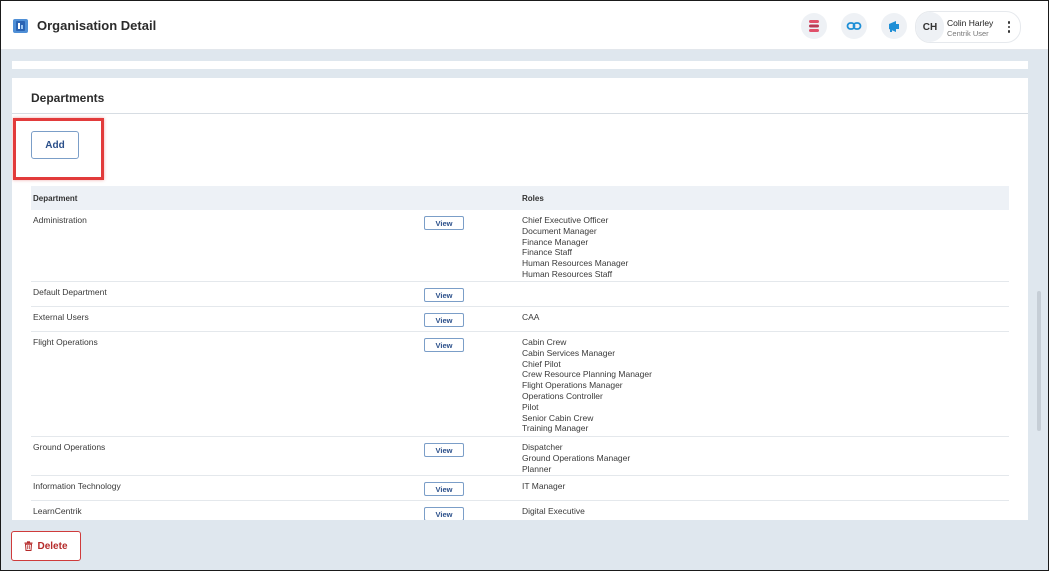 This screenshot has width=1049, height=571. I want to click on trash-icon, so click(28, 546).